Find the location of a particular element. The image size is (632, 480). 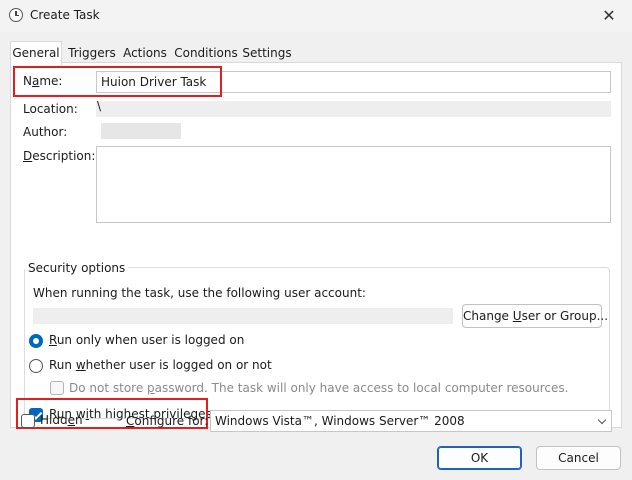

run-logged-on-radio is located at coordinates (36, 341).